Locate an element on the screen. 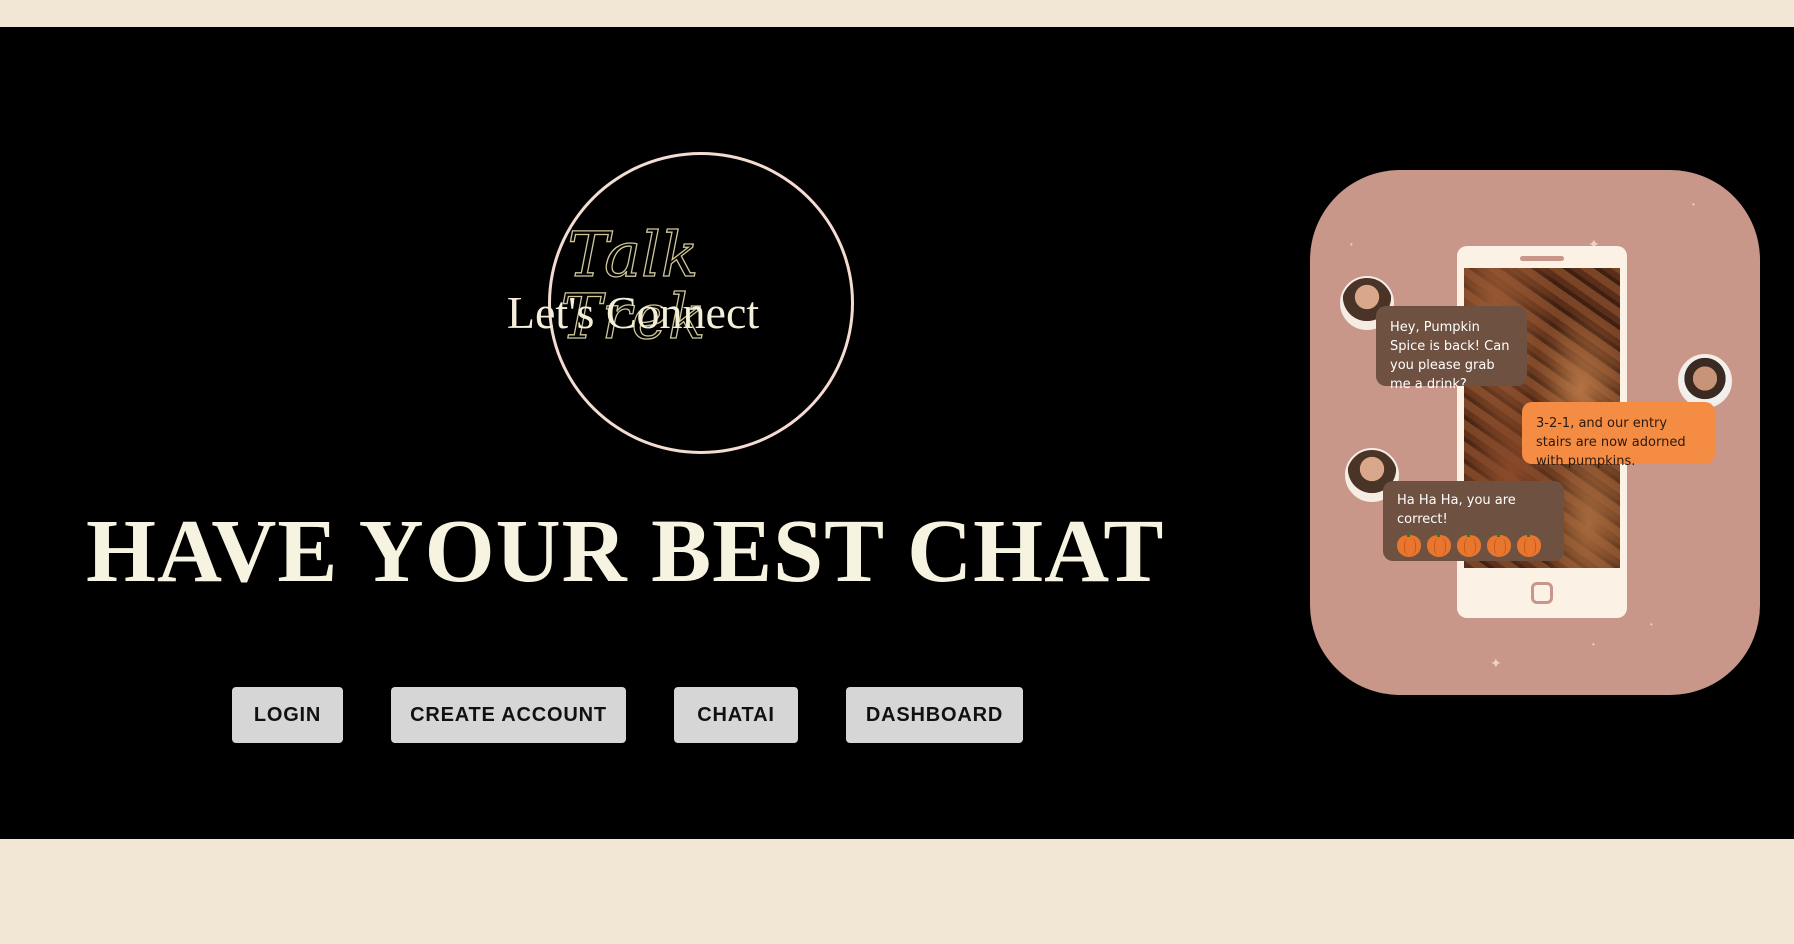  hero-headline: HAVE YOUR BEST CHAT is located at coordinates (625, 551).